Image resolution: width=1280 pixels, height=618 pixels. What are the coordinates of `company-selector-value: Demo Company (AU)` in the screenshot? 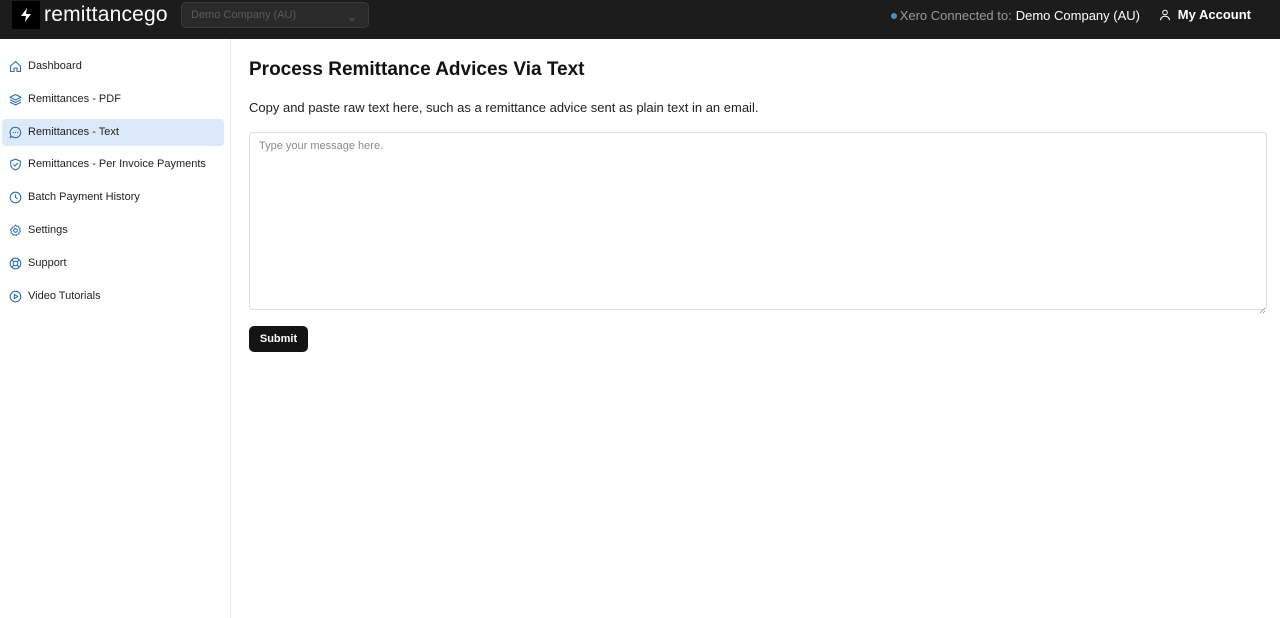 It's located at (244, 15).